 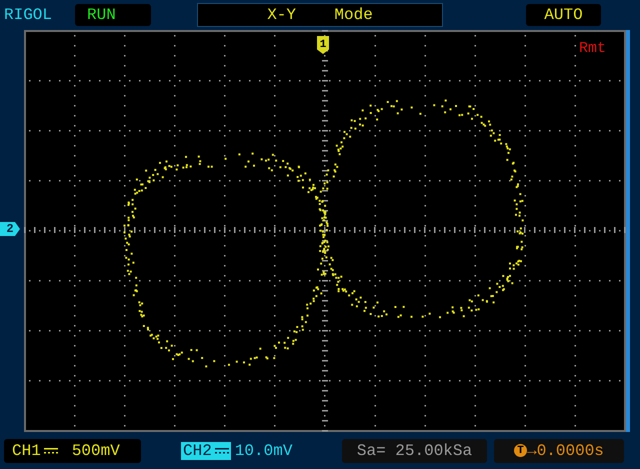 What do you see at coordinates (563, 15) in the screenshot?
I see `trigger-mode: AUTO` at bounding box center [563, 15].